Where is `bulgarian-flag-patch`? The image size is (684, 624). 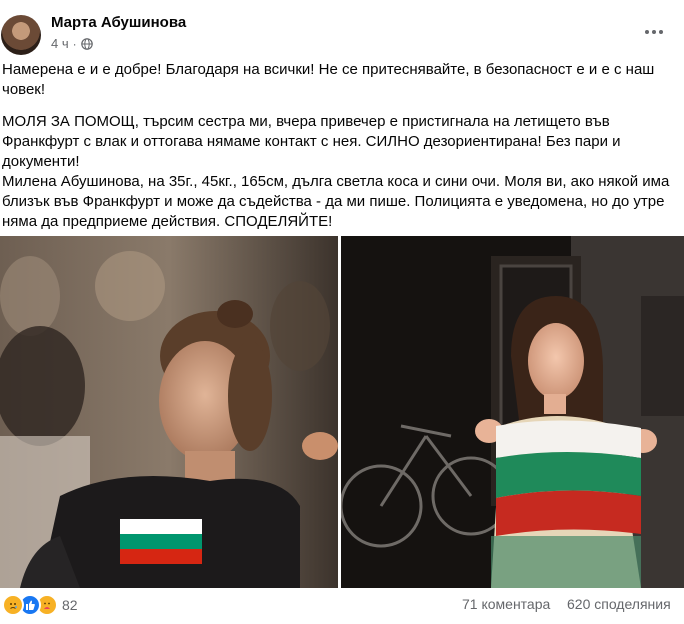 bulgarian-flag-patch is located at coordinates (161, 541).